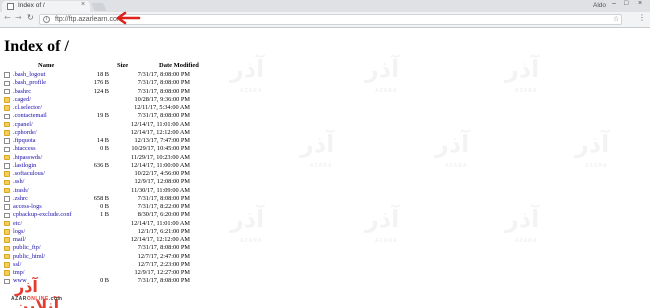 This screenshot has height=308, width=650. I want to click on file-link: etc/, so click(17, 224).